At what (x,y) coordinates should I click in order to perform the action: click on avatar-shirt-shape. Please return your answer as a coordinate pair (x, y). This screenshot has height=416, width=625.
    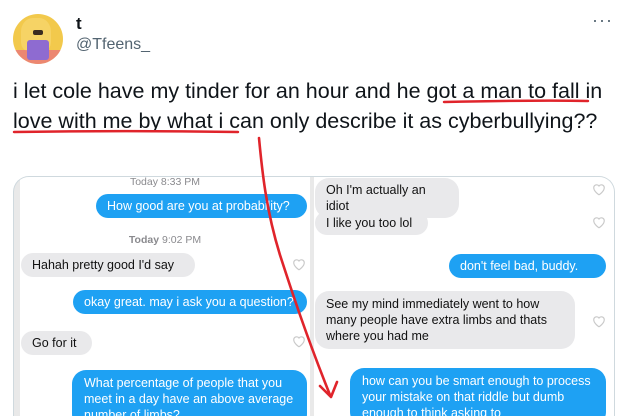
    Looking at the image, I should click on (38, 50).